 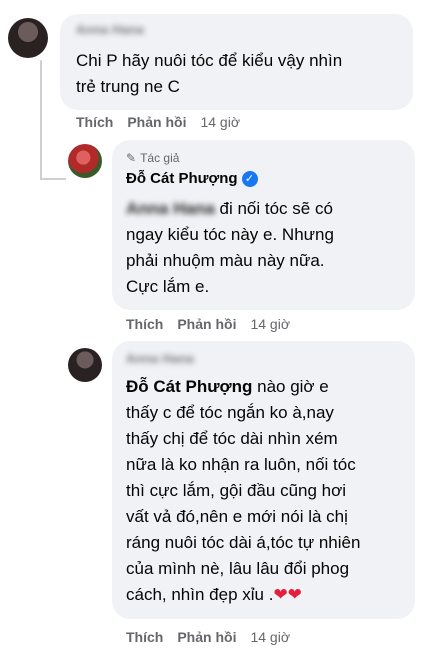 What do you see at coordinates (249, 178) in the screenshot?
I see `verified-icon: ✓` at bounding box center [249, 178].